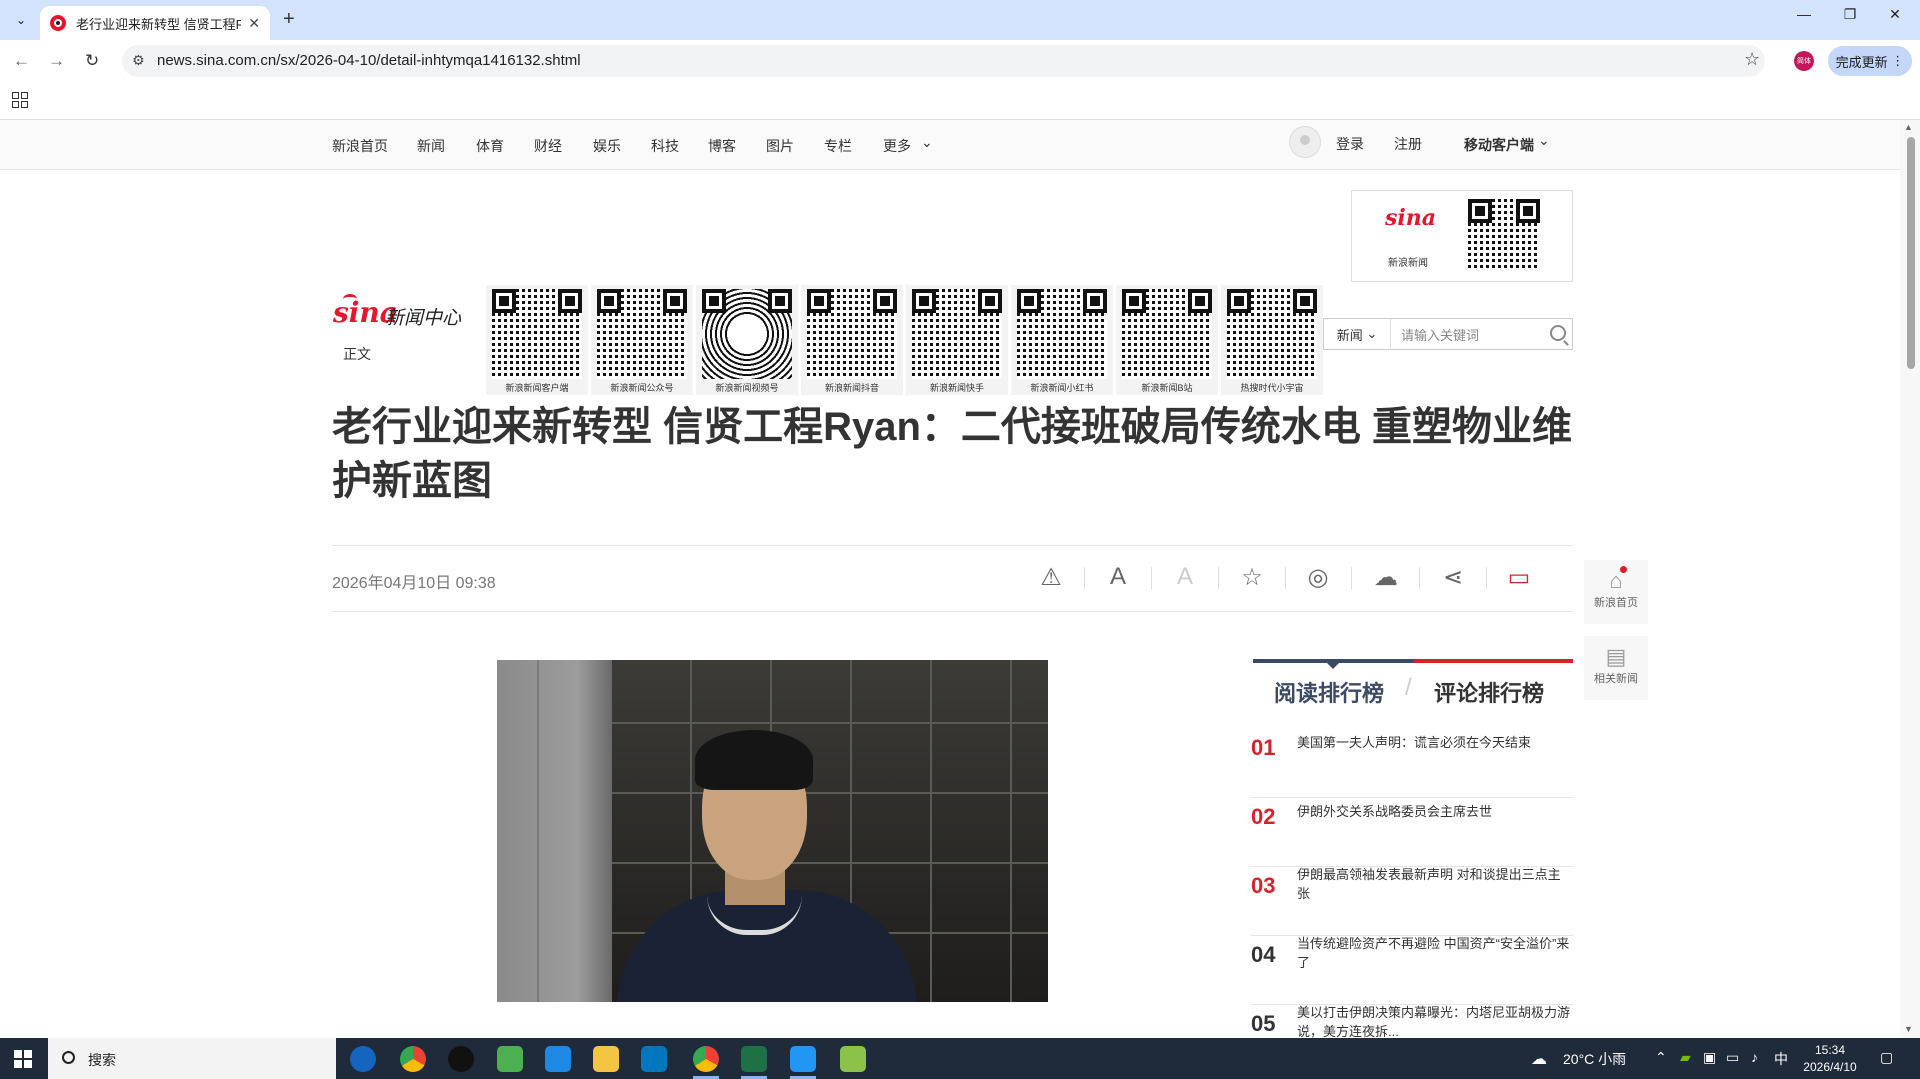  Describe the element at coordinates (1318, 577) in the screenshot. I see `weibo-share-icon: ◎` at that location.